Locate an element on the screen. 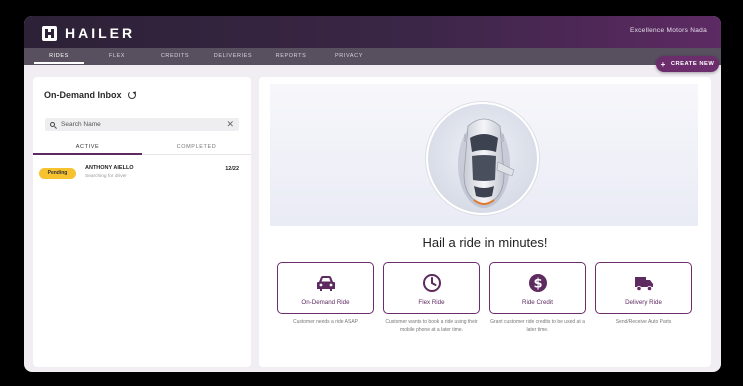  car-top-view-icon is located at coordinates (486, 163).